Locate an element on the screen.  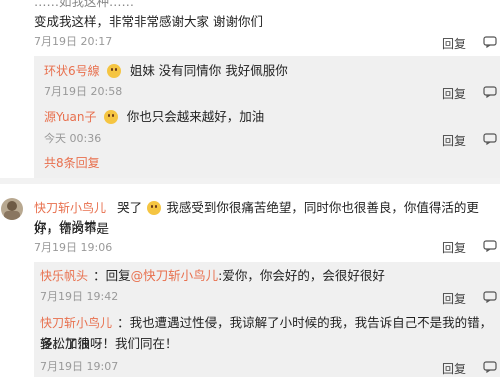
reply-time: 今天 00:36 is located at coordinates (73, 138).